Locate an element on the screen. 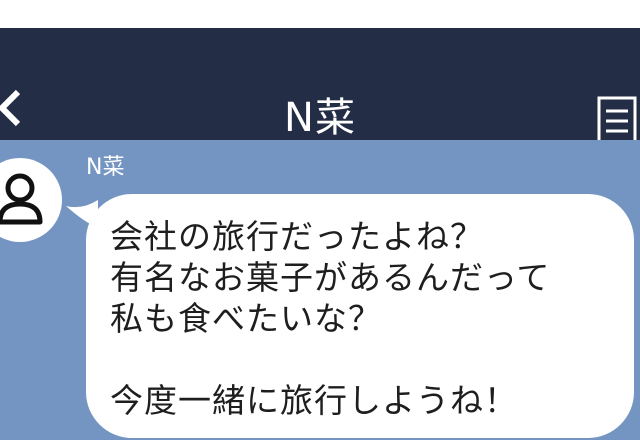 The width and height of the screenshot is (640, 440). message-line: 今度一緒に旅行しようね！ is located at coordinates (314, 400).